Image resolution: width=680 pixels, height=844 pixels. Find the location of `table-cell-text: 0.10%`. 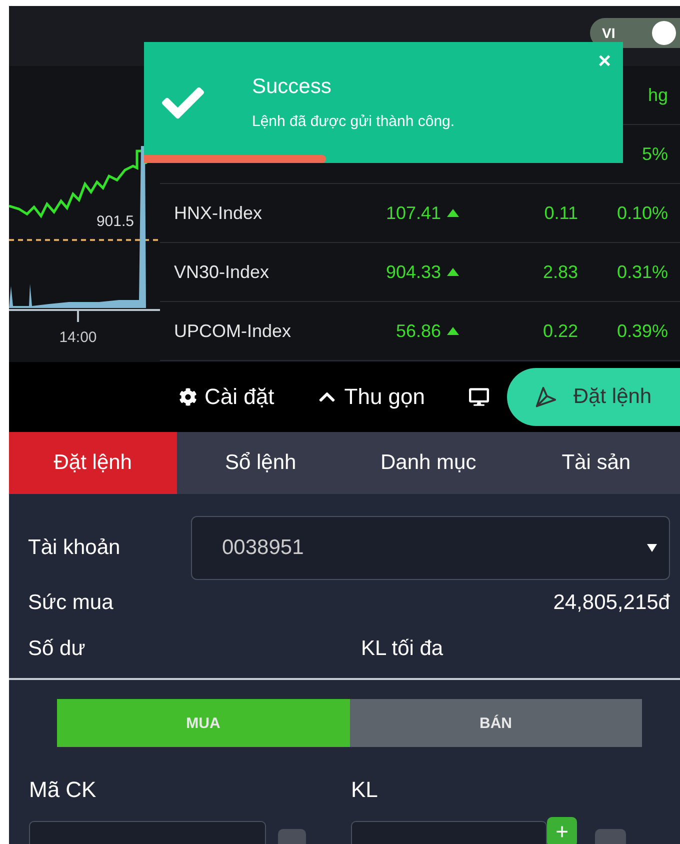

table-cell-text: 0.10% is located at coordinates (642, 213).